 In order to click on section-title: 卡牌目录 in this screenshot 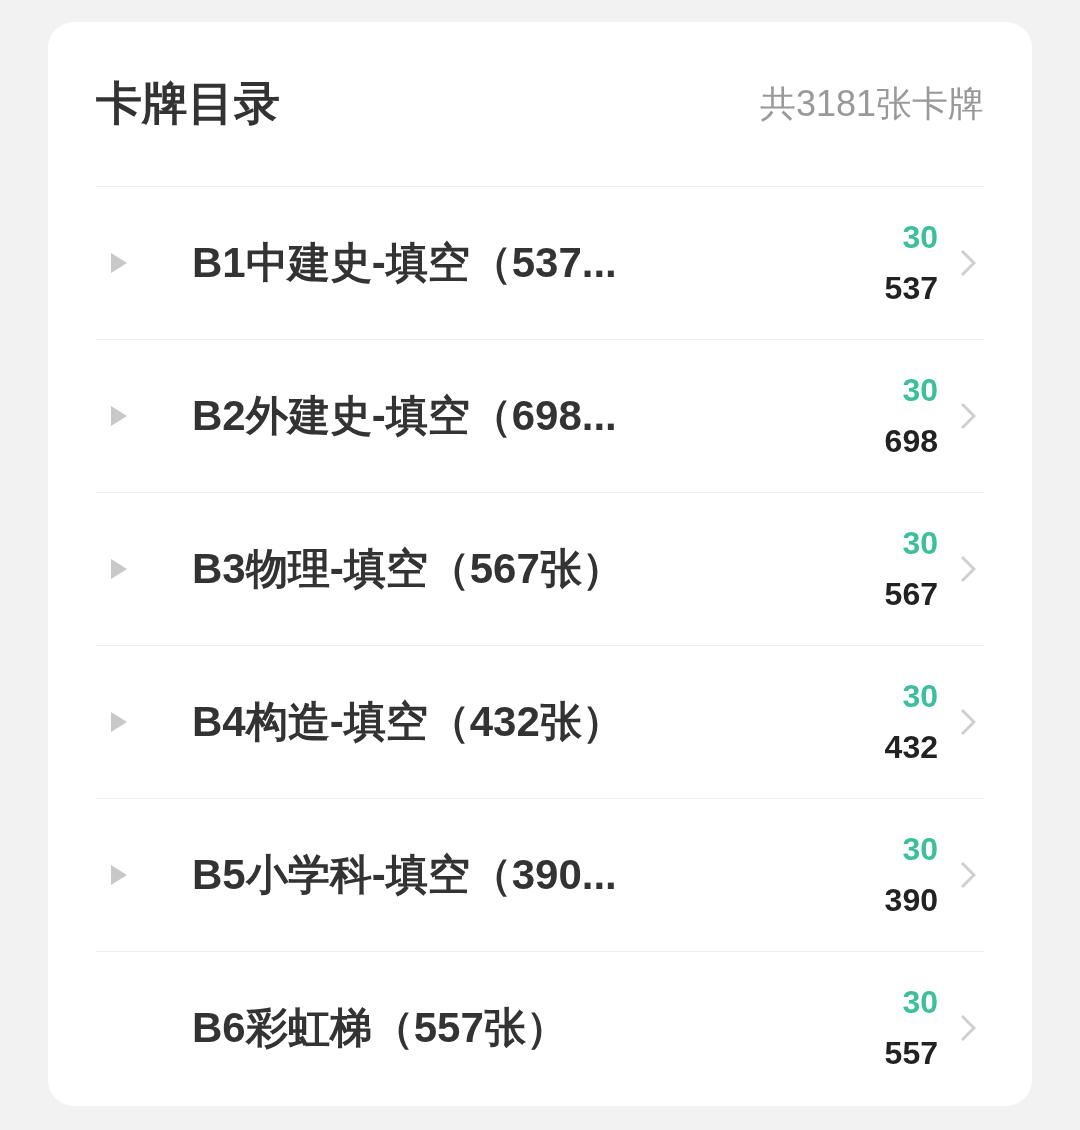, I will do `click(188, 103)`.